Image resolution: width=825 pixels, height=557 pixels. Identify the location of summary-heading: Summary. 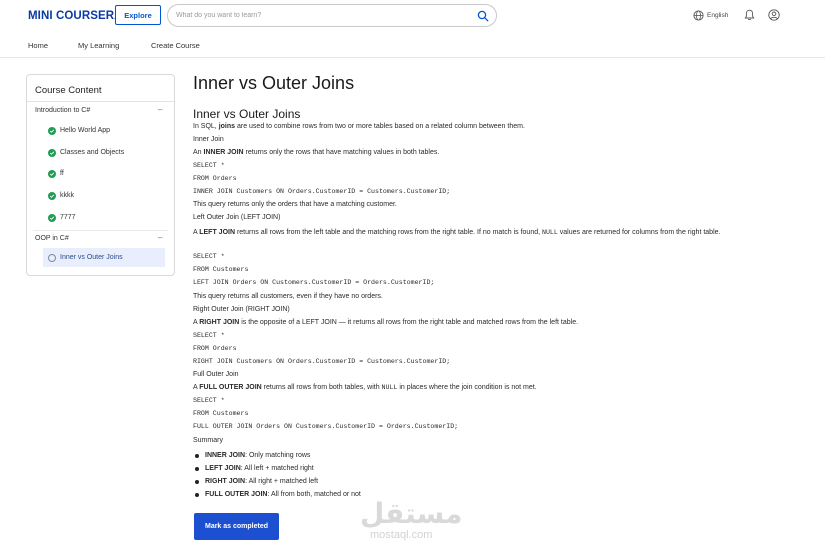
(208, 440).